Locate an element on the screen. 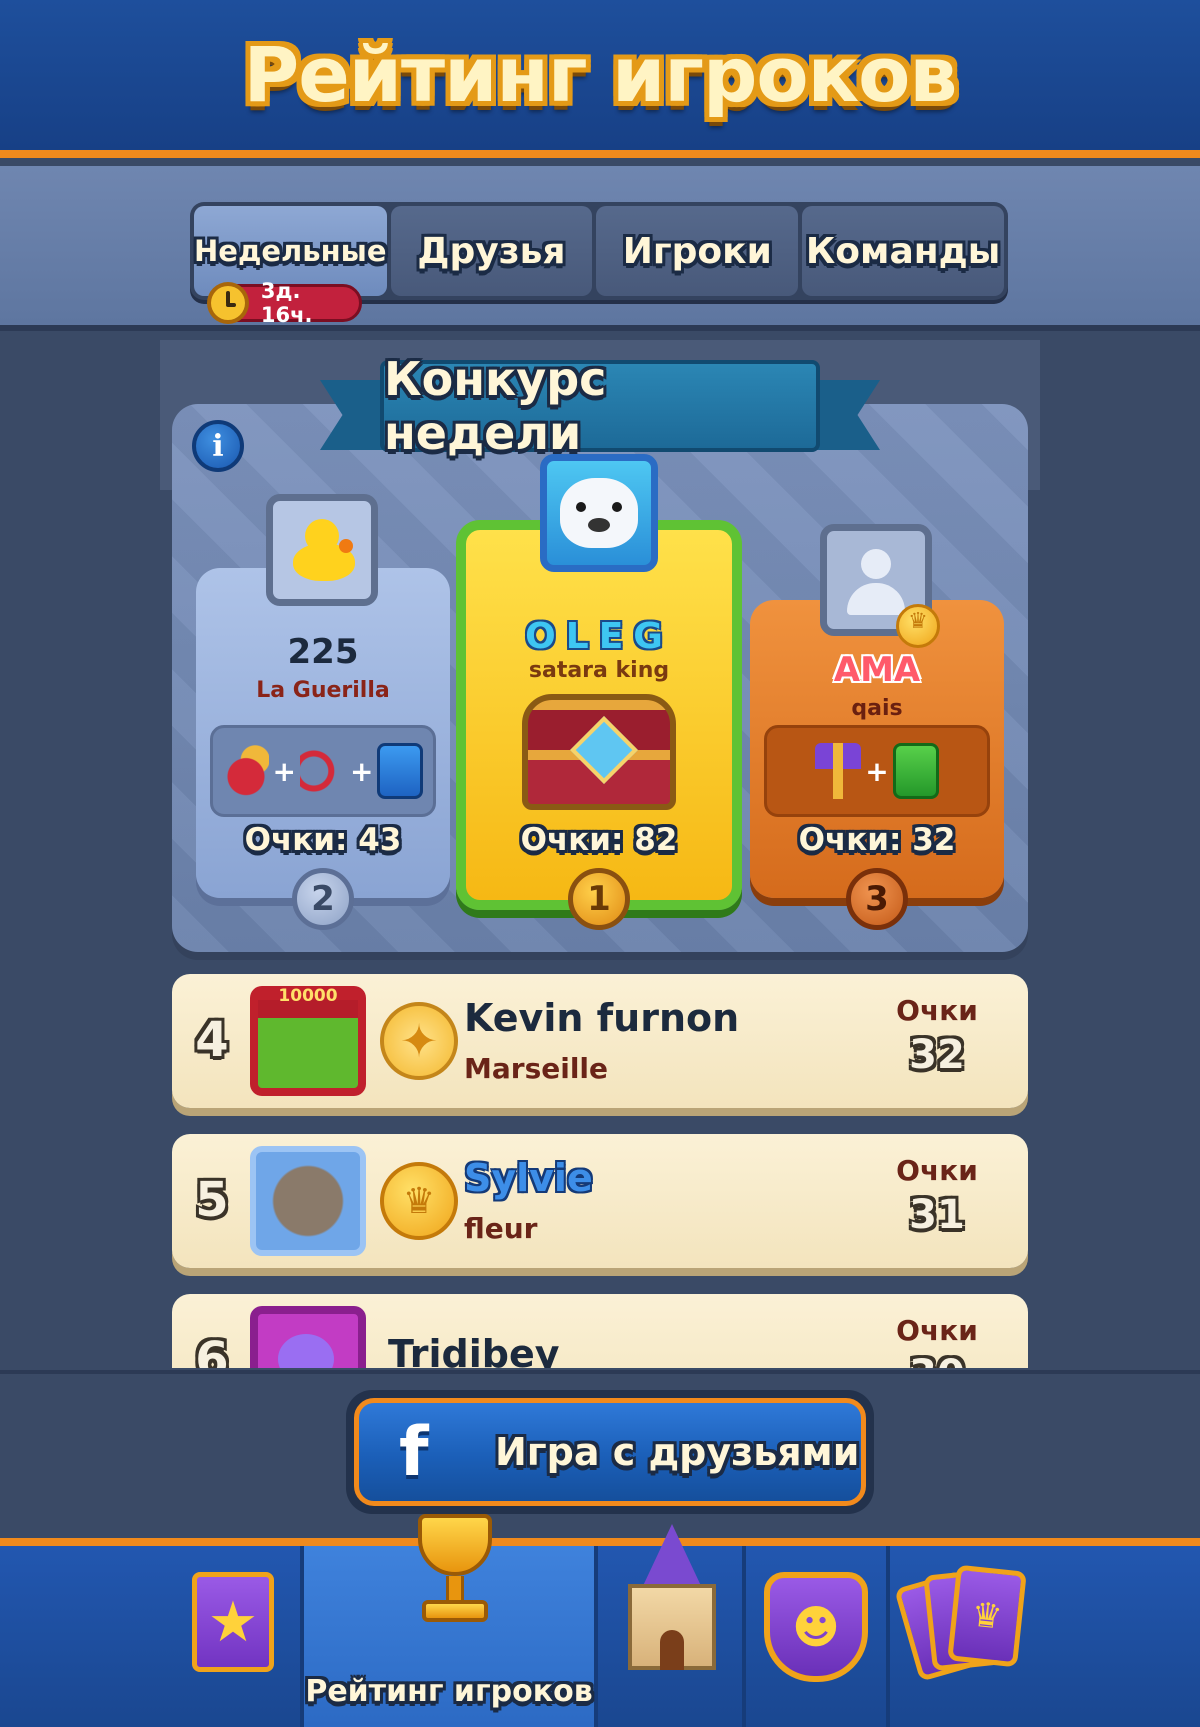 Image resolution: width=1200 pixels, height=1727 pixels. bow-icon is located at coordinates (323, 771).